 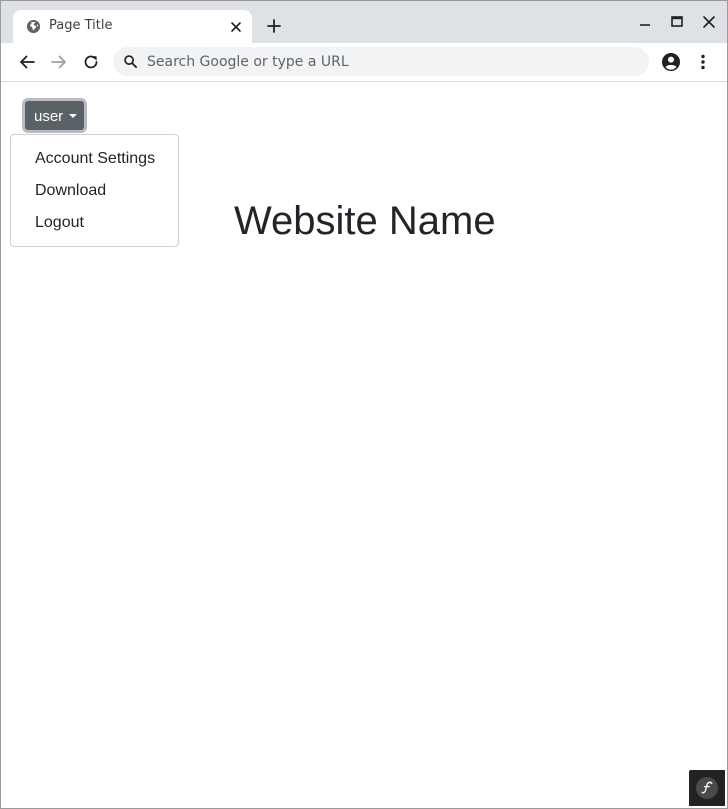 I want to click on user-dropdown-button: user, so click(x=54, y=115).